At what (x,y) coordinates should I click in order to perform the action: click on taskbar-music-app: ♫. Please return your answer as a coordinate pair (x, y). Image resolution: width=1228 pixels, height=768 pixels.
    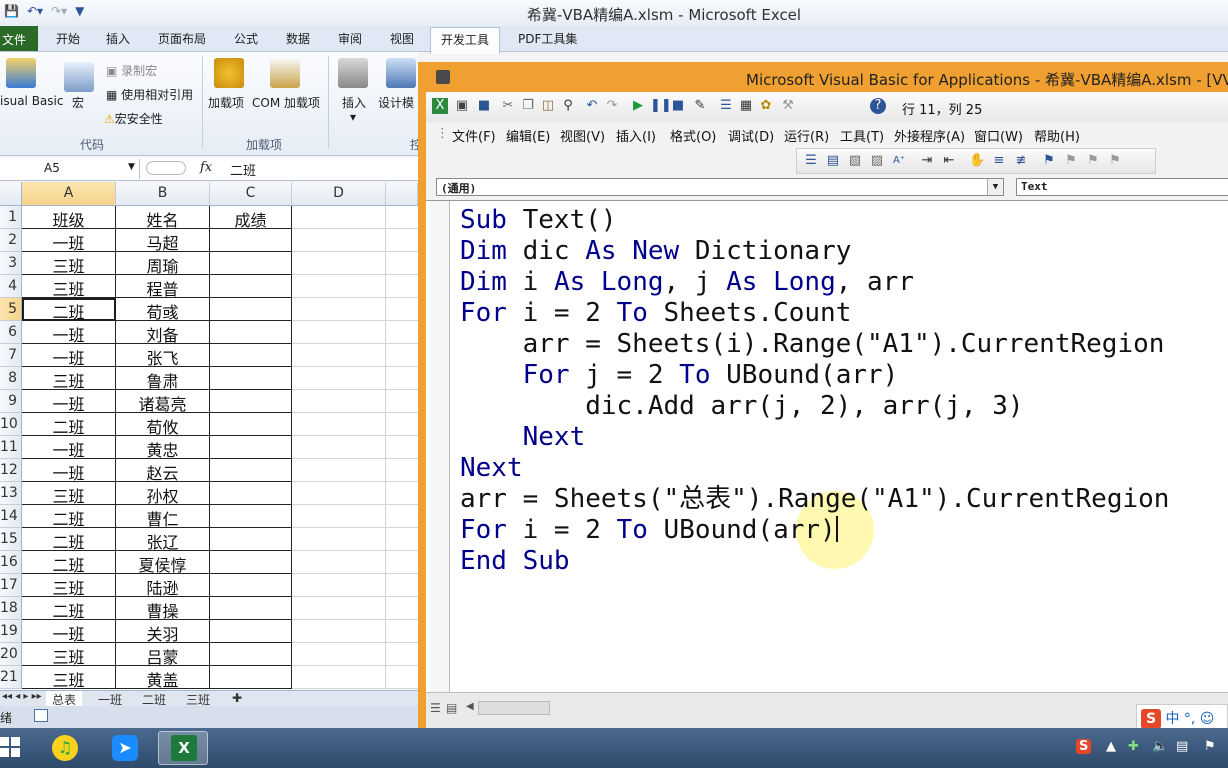
    Looking at the image, I should click on (65, 748).